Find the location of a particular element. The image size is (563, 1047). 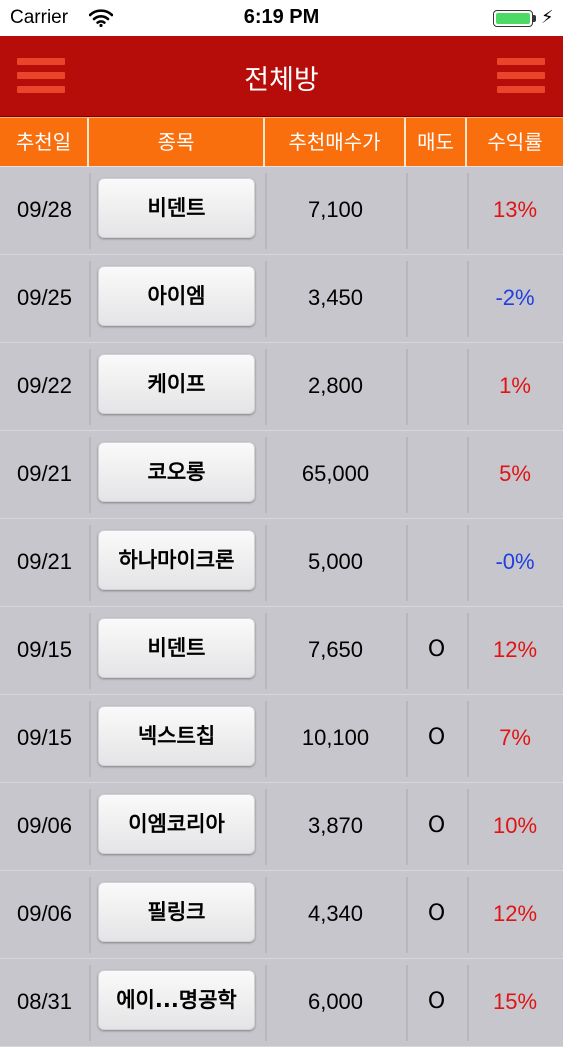

stock-cell: 아이엠 is located at coordinates (177, 299).